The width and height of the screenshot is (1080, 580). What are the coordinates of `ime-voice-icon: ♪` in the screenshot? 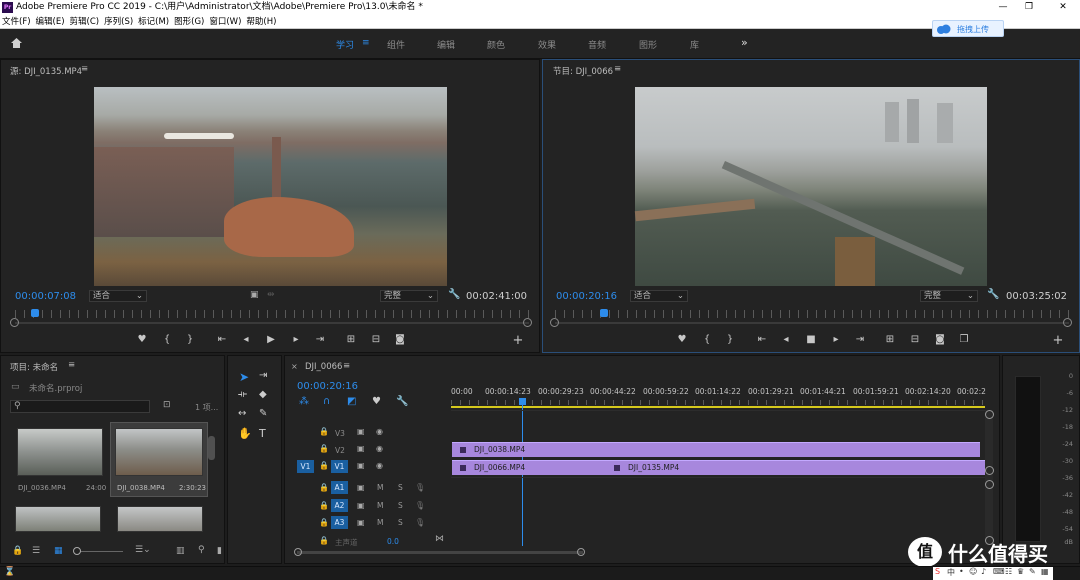 It's located at (983, 571).